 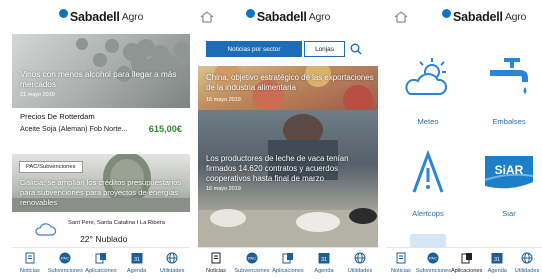 I want to click on cloud-icon, so click(x=45, y=229).